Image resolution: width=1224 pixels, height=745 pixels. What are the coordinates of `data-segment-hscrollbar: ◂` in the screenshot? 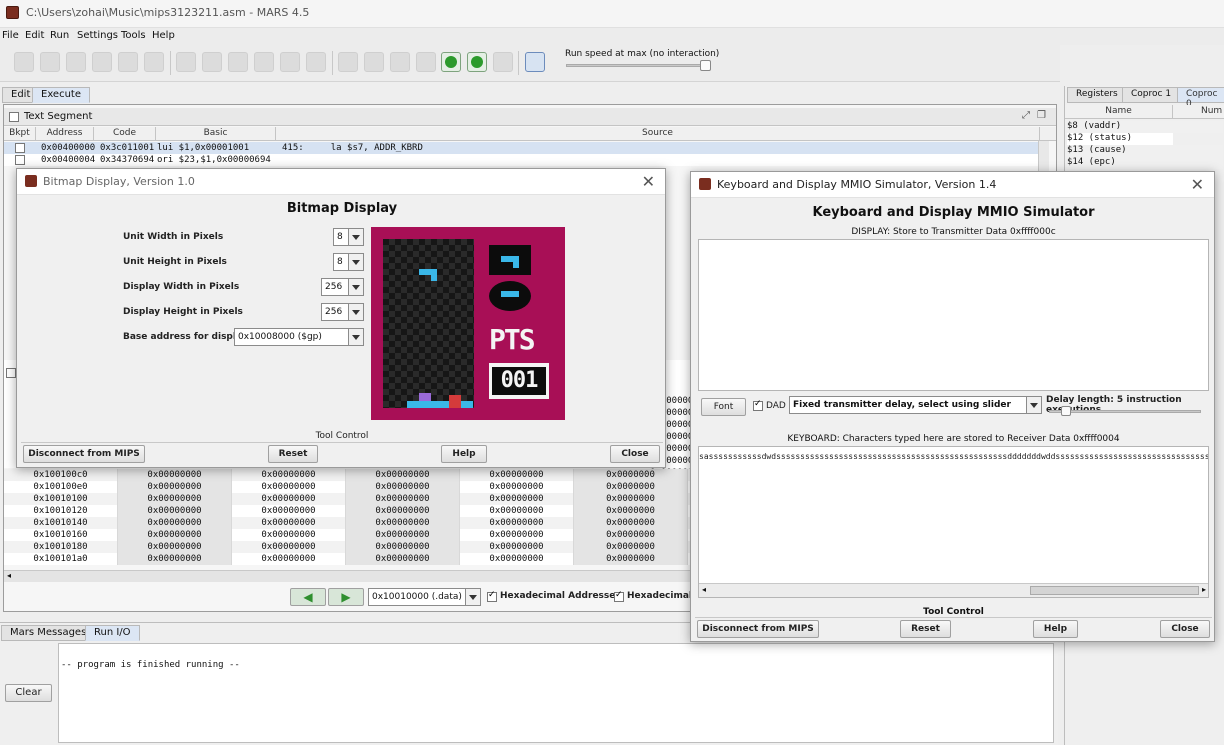 It's located at (347, 576).